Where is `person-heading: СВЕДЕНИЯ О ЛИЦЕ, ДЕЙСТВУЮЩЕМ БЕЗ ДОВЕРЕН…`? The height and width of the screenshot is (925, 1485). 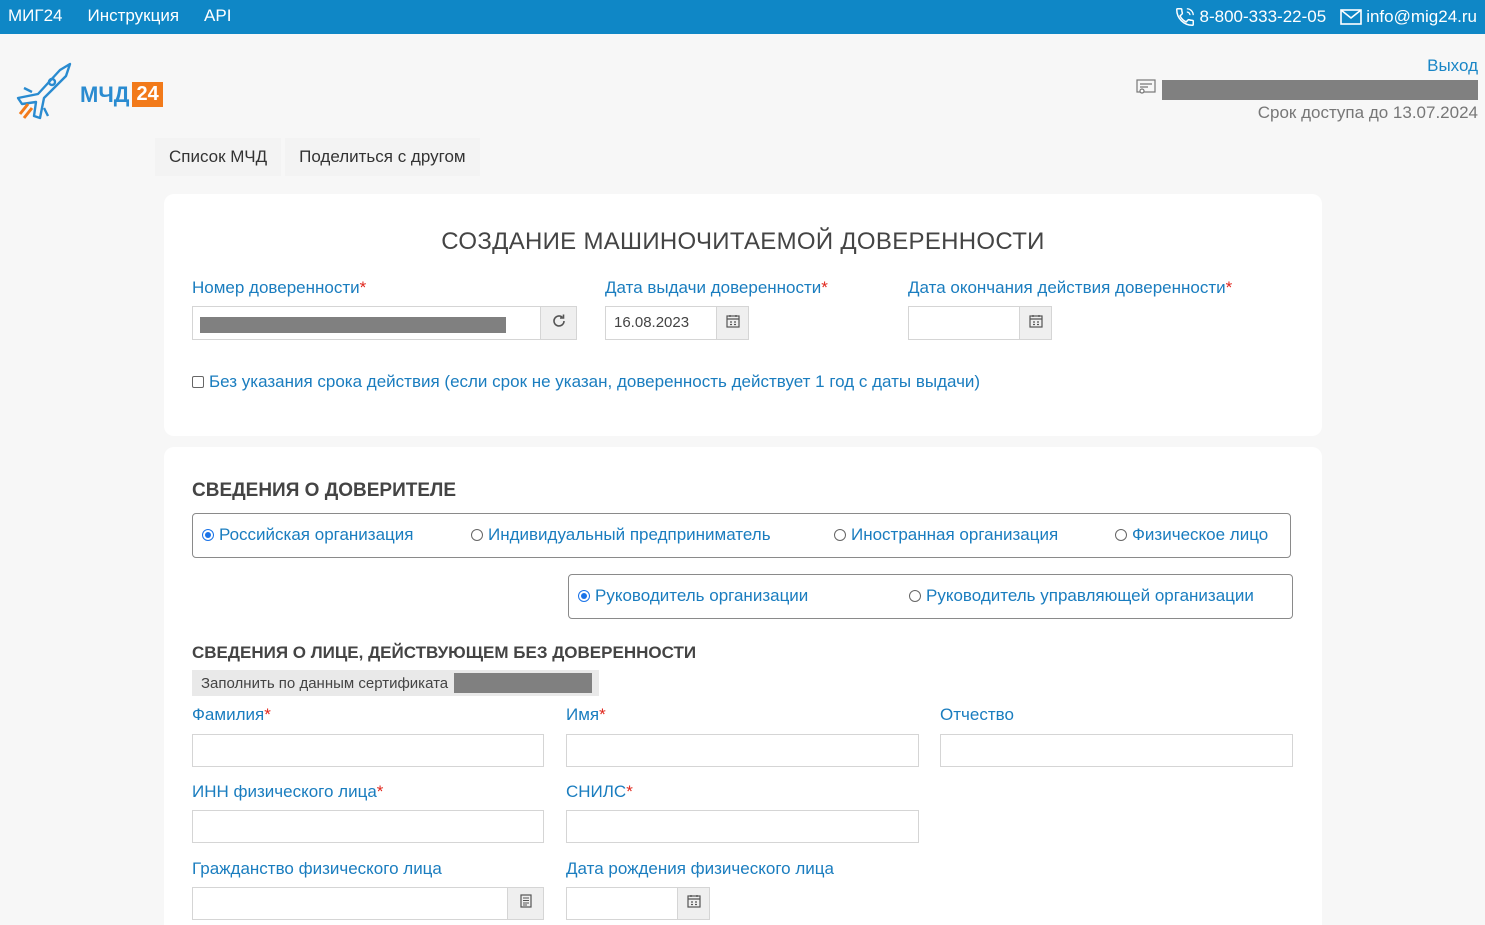
person-heading: СВЕДЕНИЯ О ЛИЦЕ, ДЕЙСТВУЮЩЕМ БЕЗ ДОВЕРЕН… is located at coordinates (444, 652).